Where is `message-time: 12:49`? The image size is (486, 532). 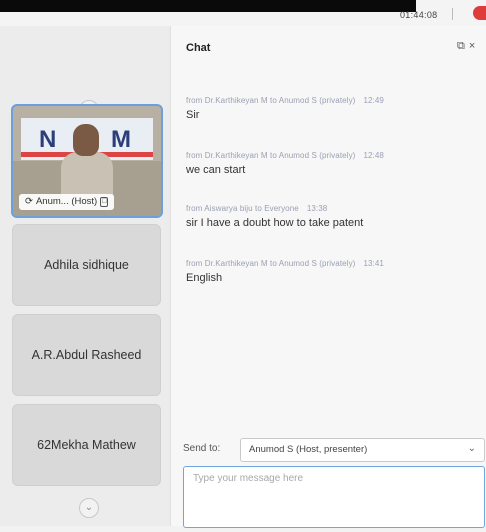 message-time: 12:49 is located at coordinates (373, 100).